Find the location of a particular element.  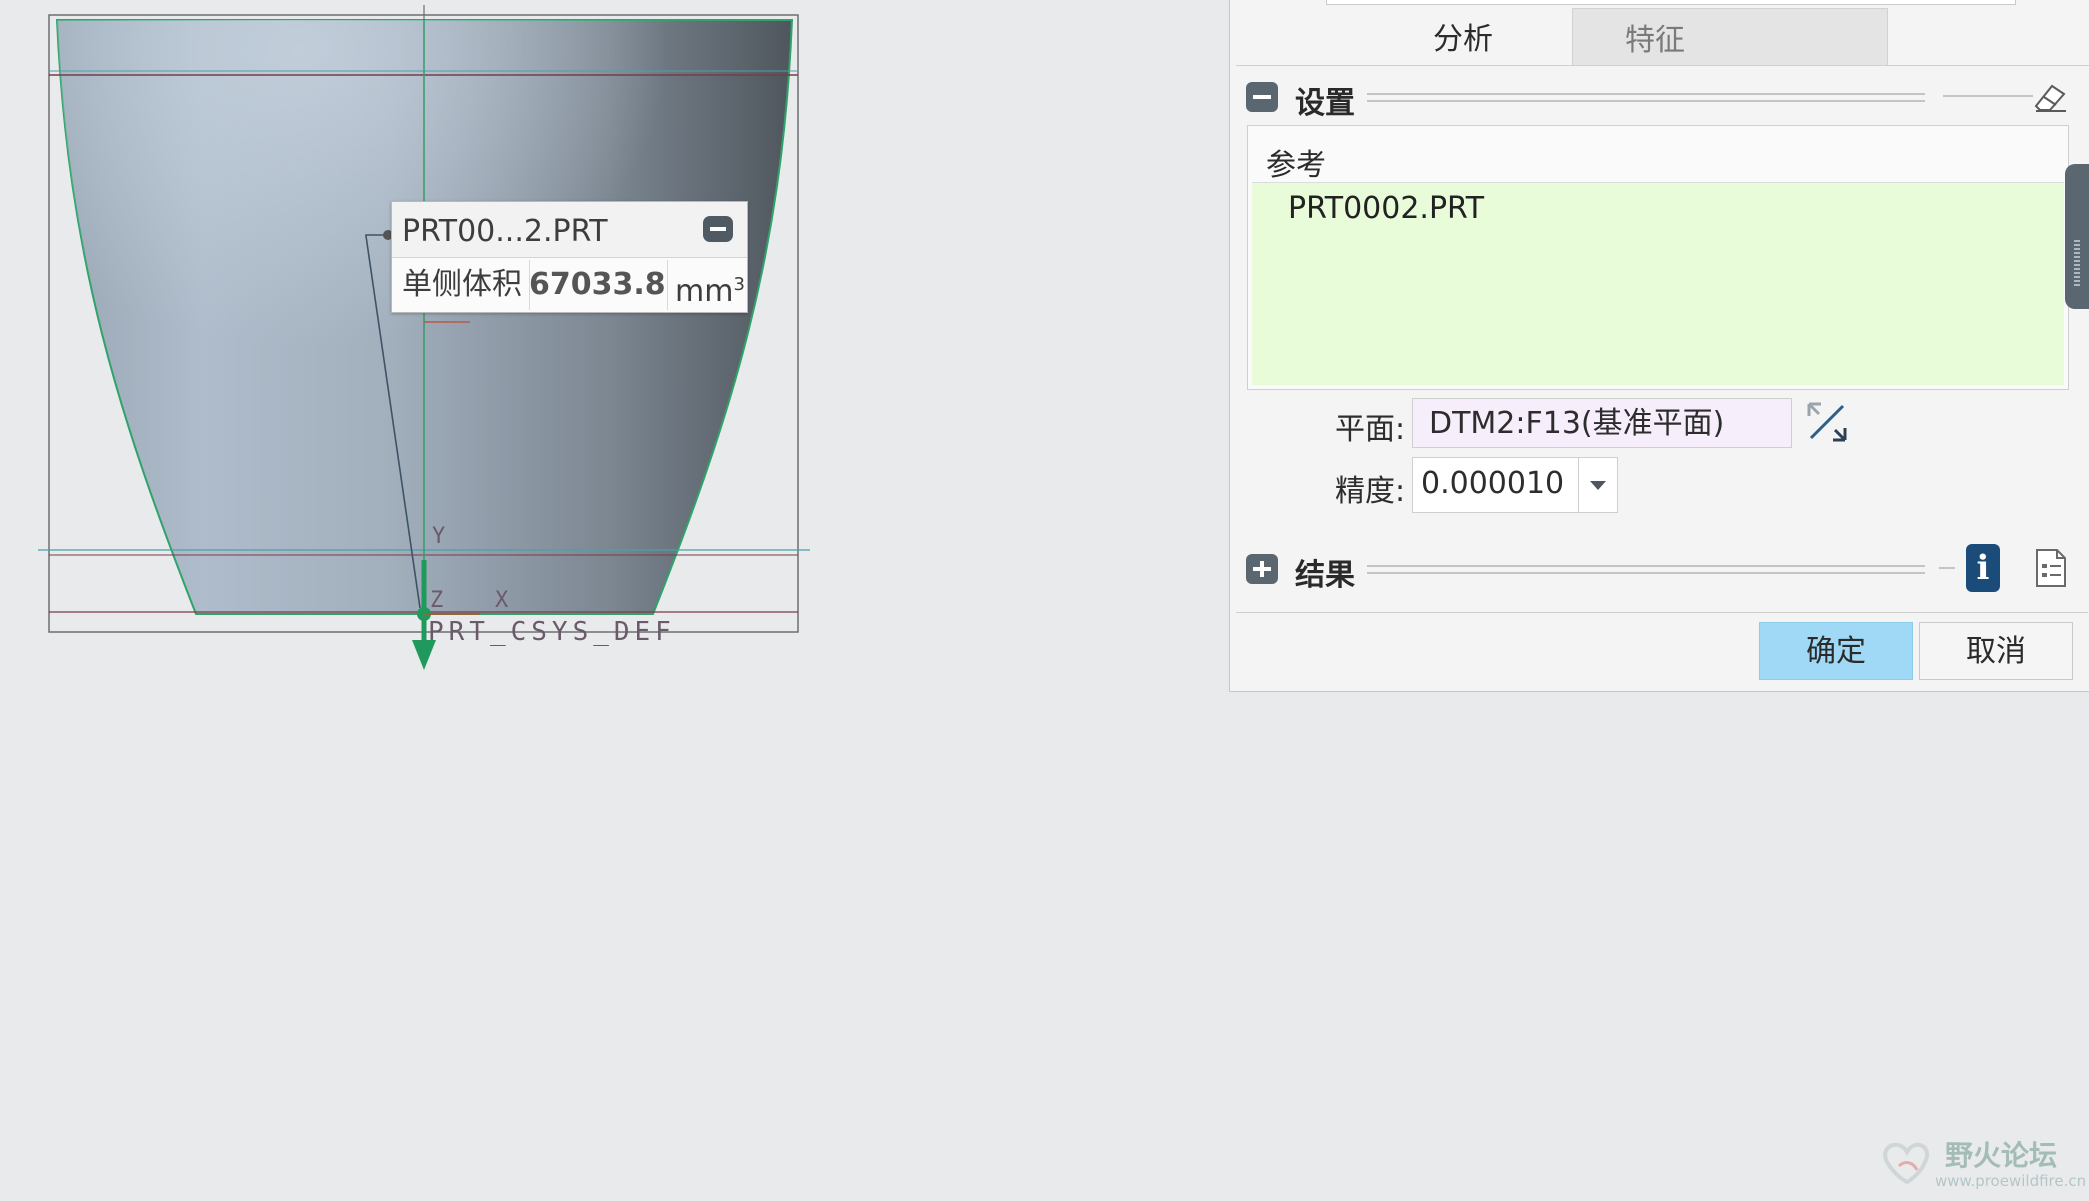

measurement-callout: PRT00...2.PRT 单侧体积 67033.8 mm3 is located at coordinates (569, 257).